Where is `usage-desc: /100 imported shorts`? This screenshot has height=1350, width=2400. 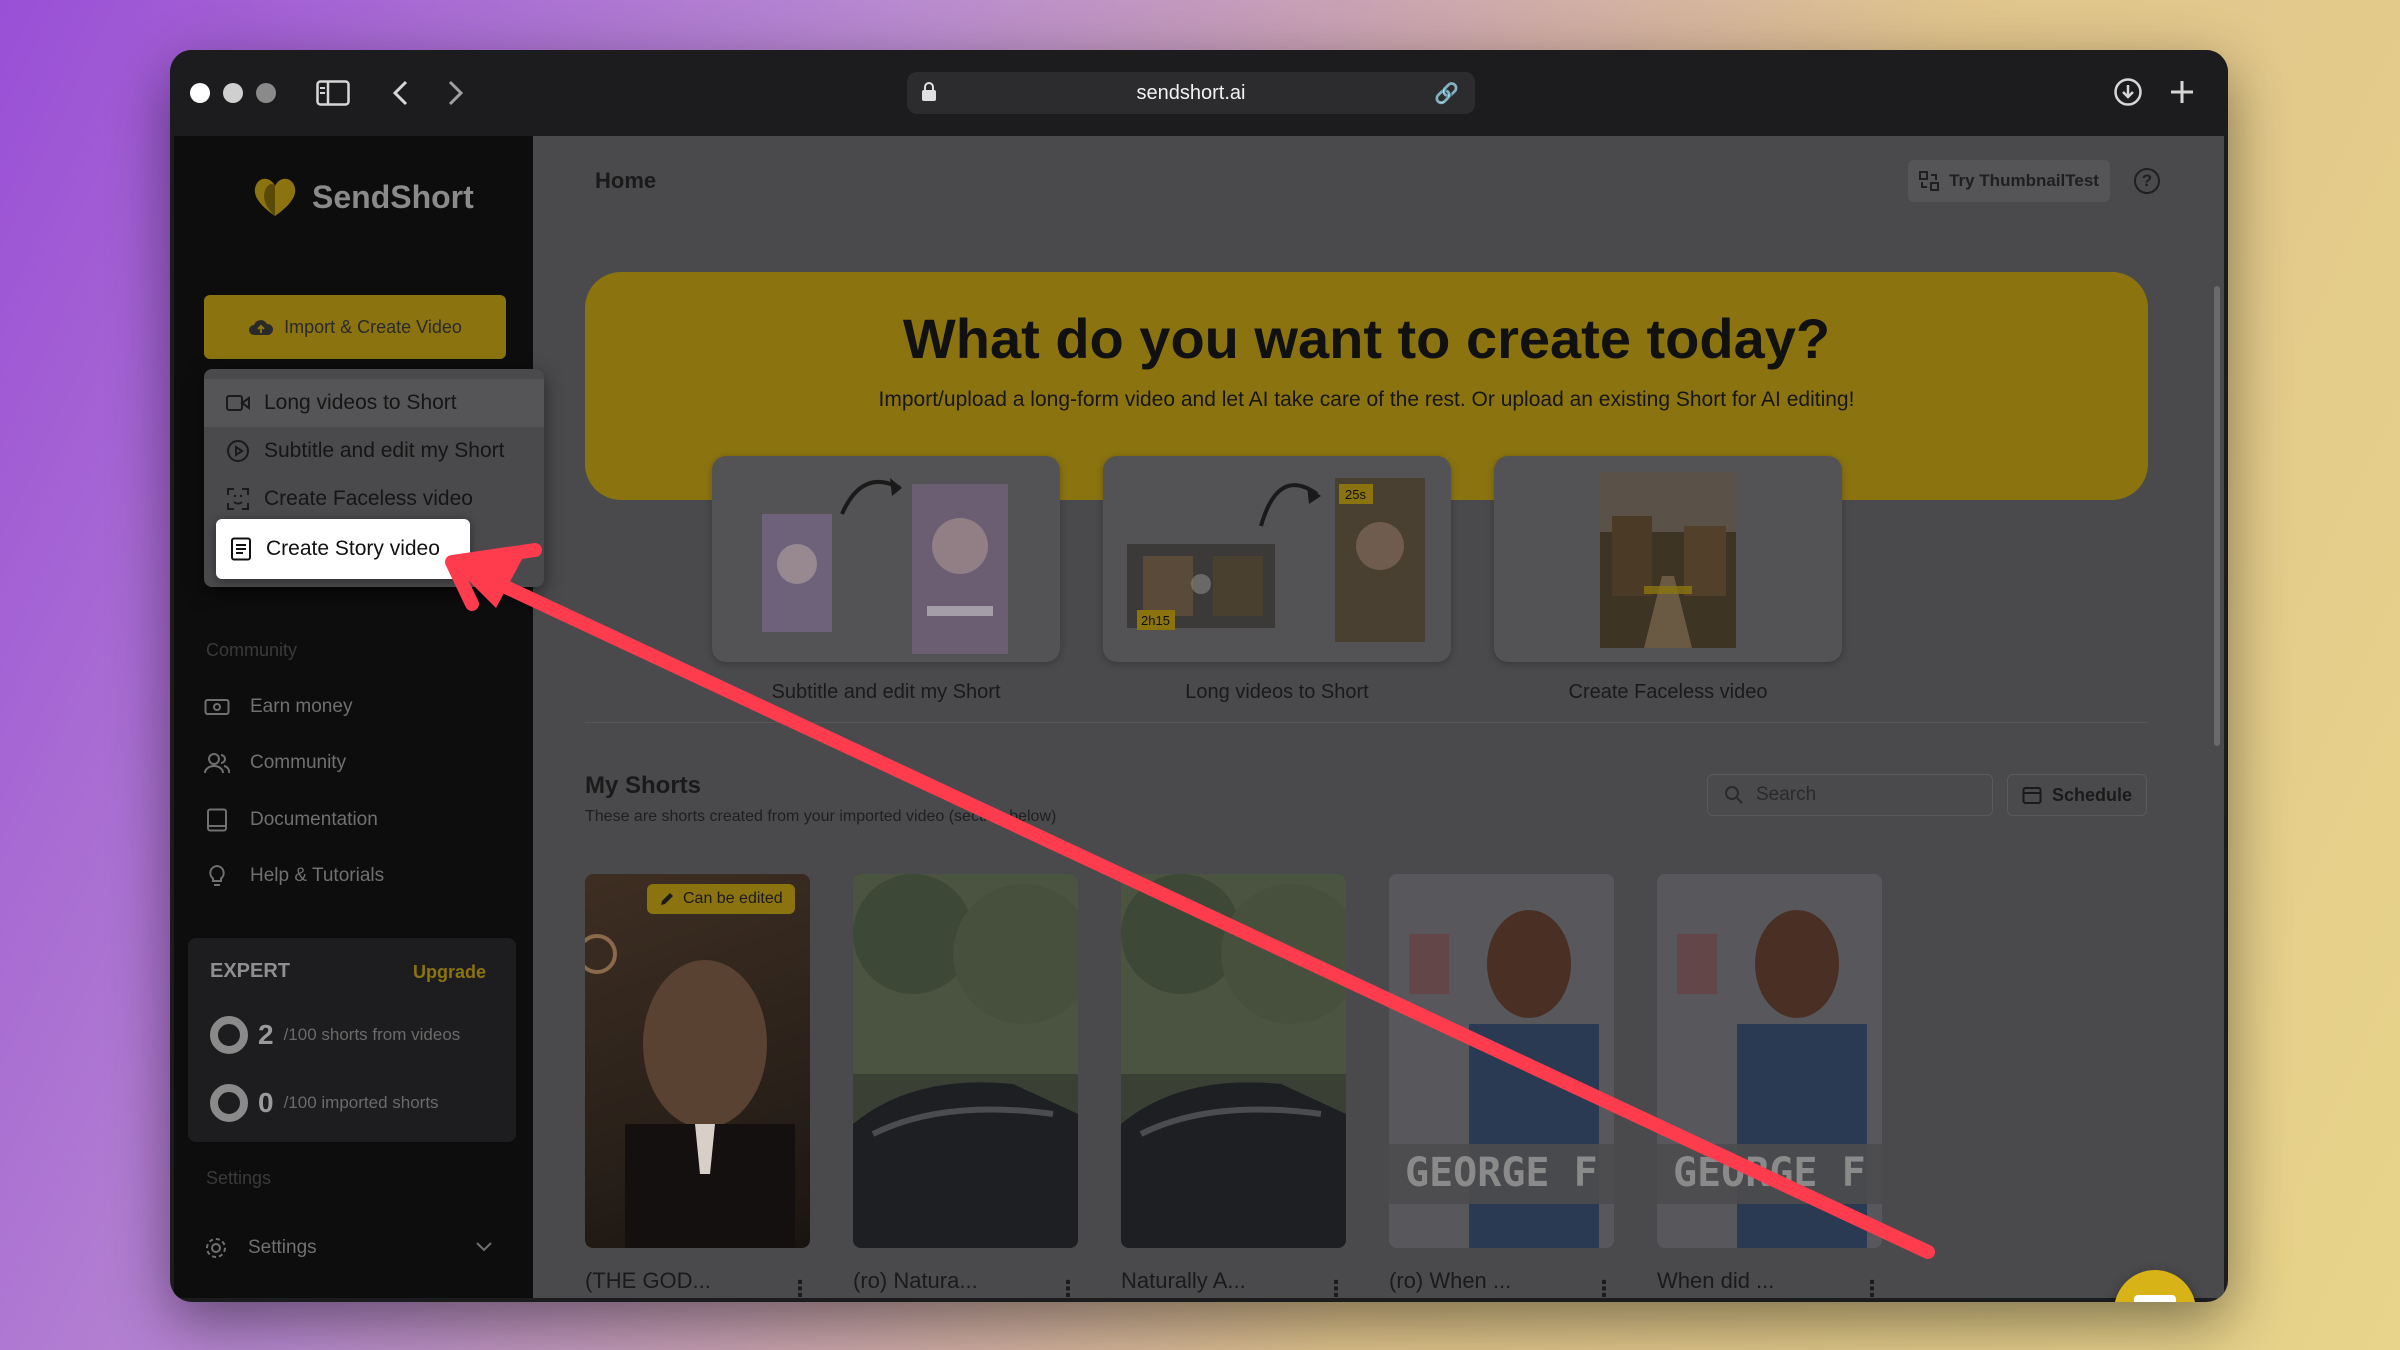
usage-desc: /100 imported shorts is located at coordinates (361, 1102).